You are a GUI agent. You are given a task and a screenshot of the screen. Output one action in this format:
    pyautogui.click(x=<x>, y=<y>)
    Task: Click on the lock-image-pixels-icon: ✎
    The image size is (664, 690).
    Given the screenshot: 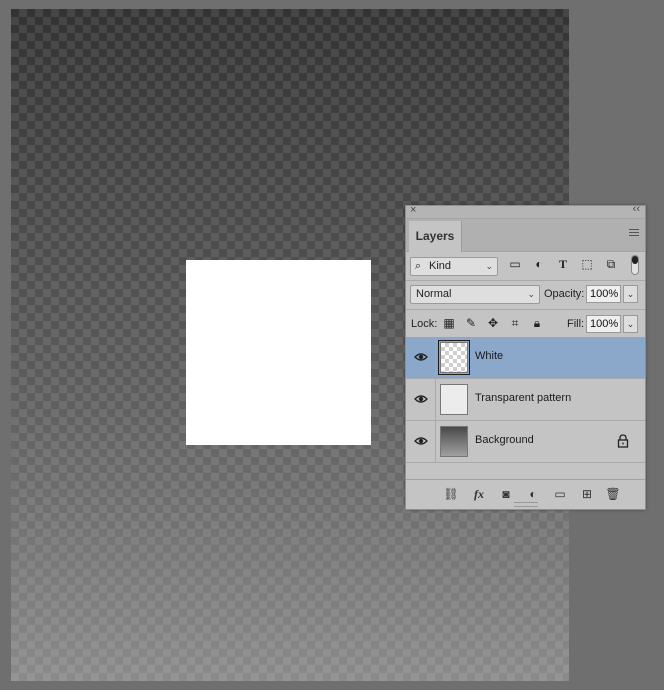 What is the action you would take?
    pyautogui.click(x=471, y=323)
    